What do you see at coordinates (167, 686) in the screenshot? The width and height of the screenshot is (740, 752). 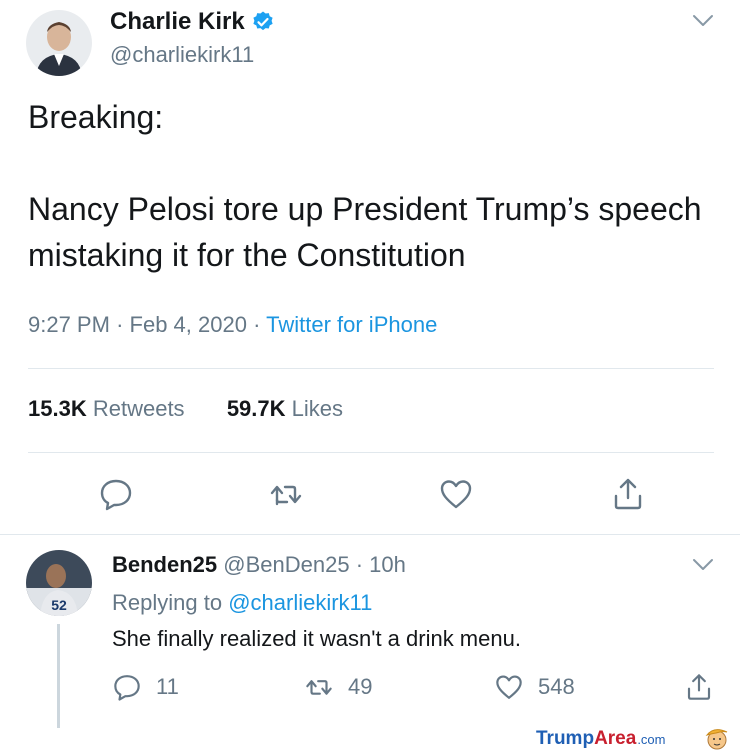 I see `reply-count: 11` at bounding box center [167, 686].